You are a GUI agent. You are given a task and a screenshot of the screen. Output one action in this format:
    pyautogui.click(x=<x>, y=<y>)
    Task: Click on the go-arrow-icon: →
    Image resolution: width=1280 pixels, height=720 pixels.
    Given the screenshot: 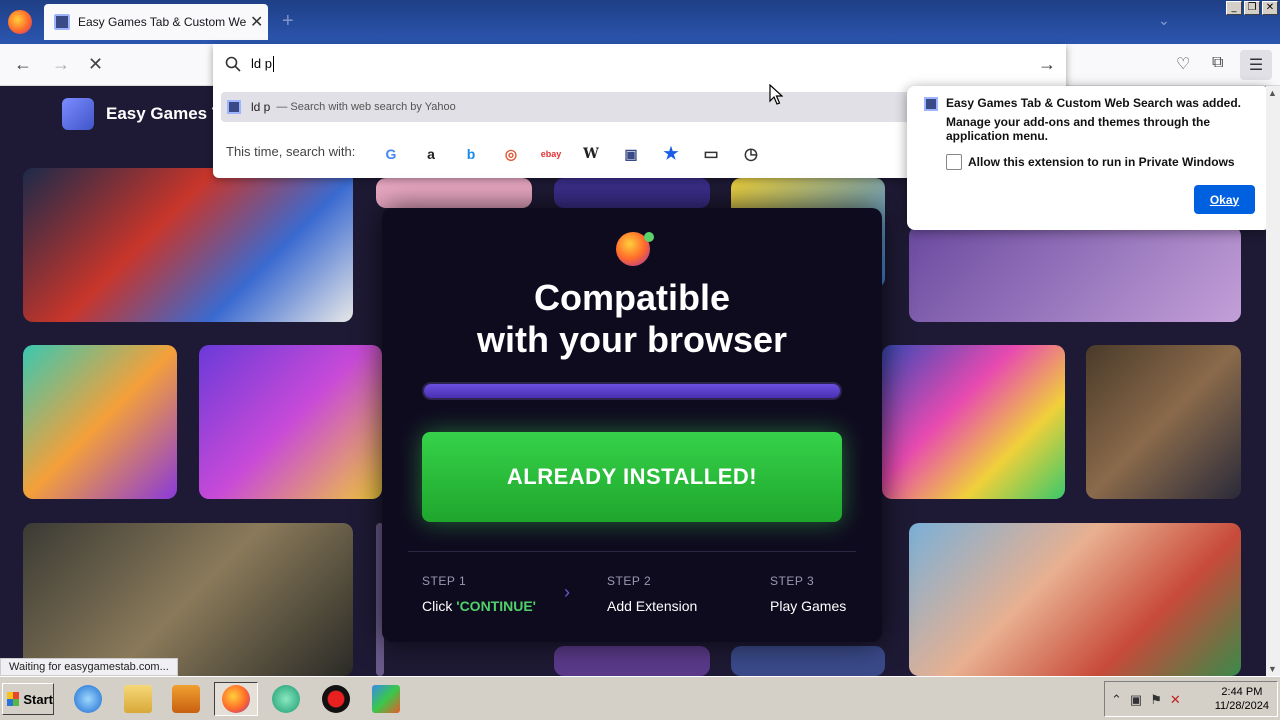 What is the action you would take?
    pyautogui.click(x=1047, y=64)
    